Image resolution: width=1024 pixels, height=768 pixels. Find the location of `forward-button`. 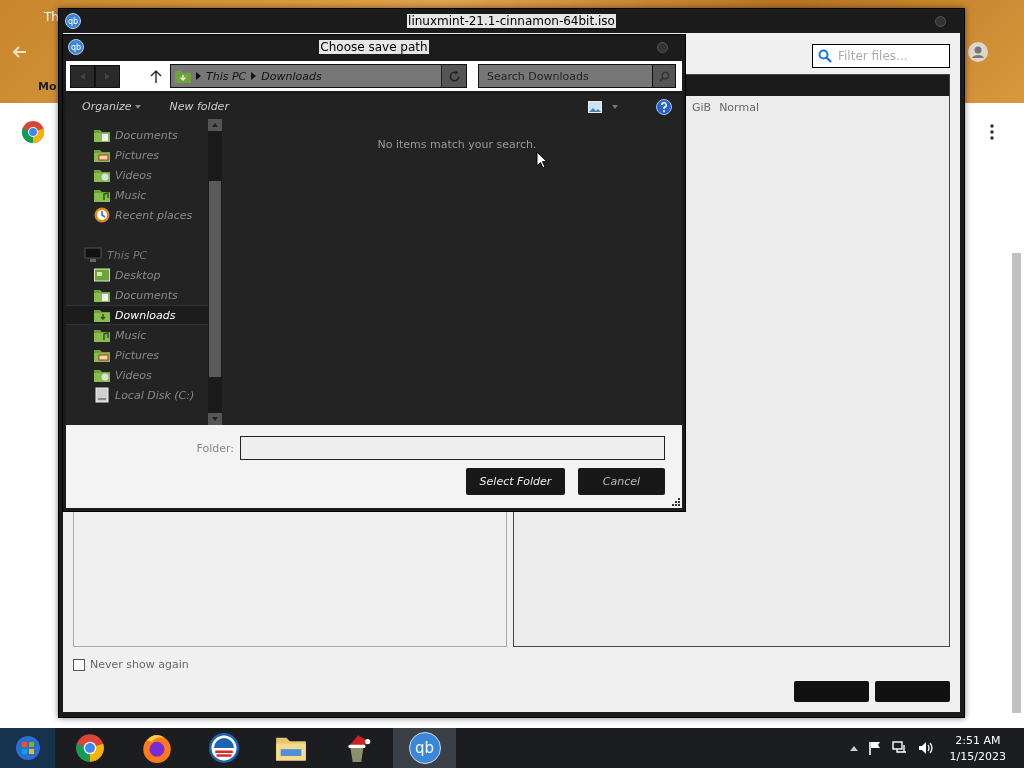

forward-button is located at coordinates (107, 76).